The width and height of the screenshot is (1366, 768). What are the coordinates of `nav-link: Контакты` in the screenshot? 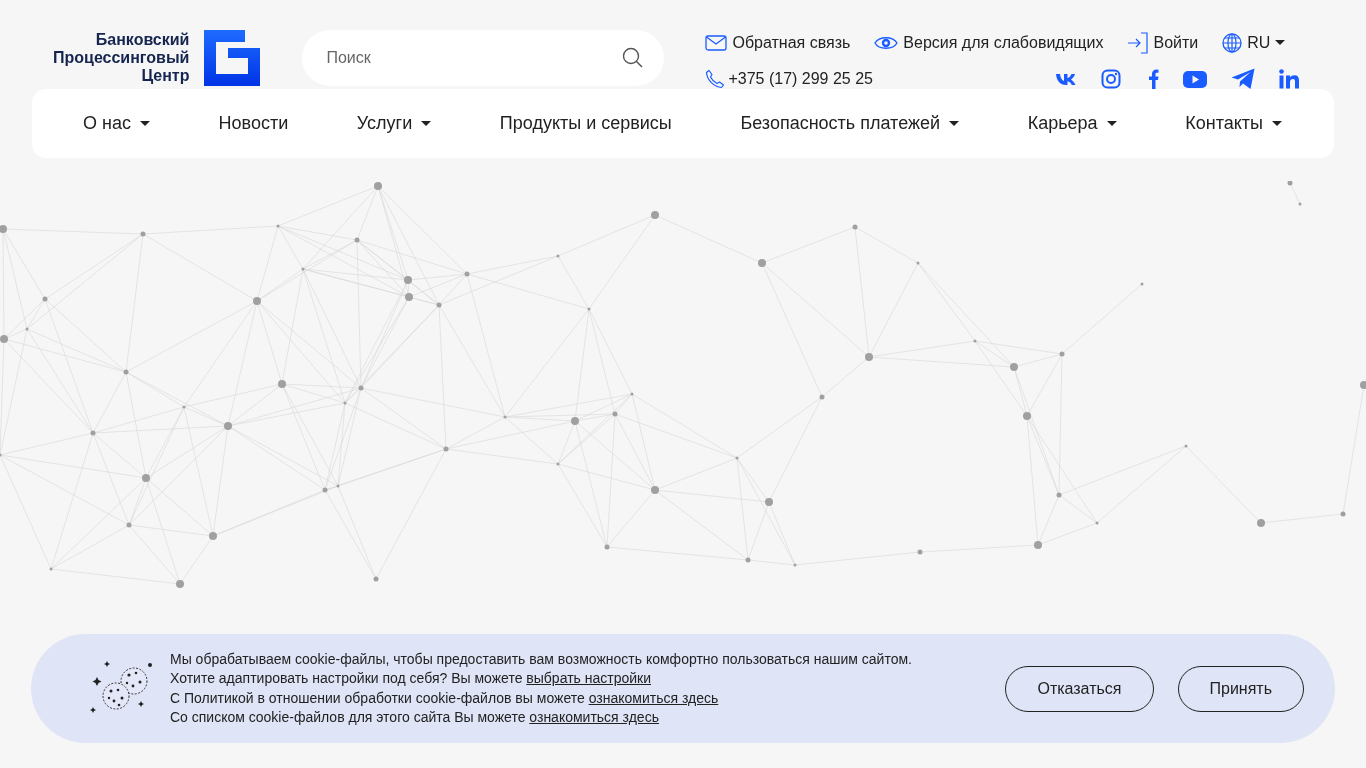 It's located at (1233, 123).